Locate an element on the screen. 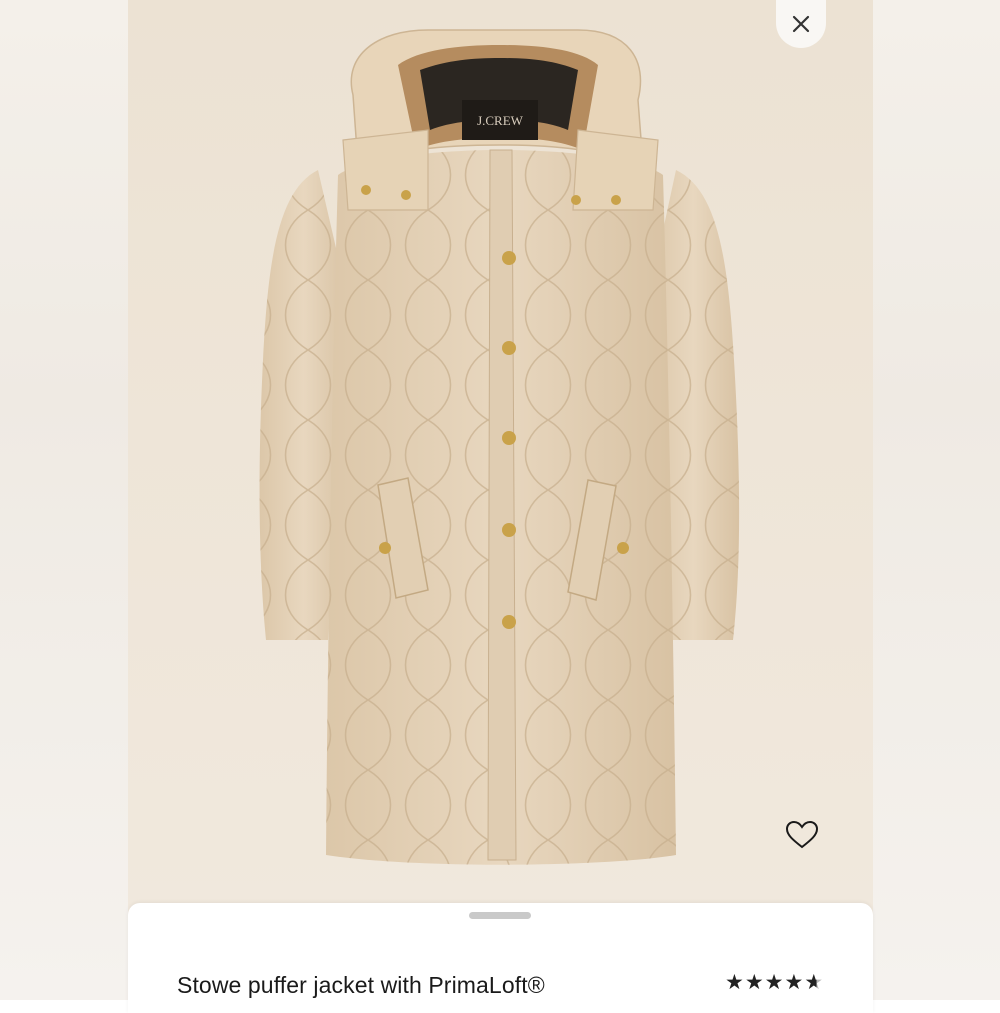  favorite-button is located at coordinates (802, 835).